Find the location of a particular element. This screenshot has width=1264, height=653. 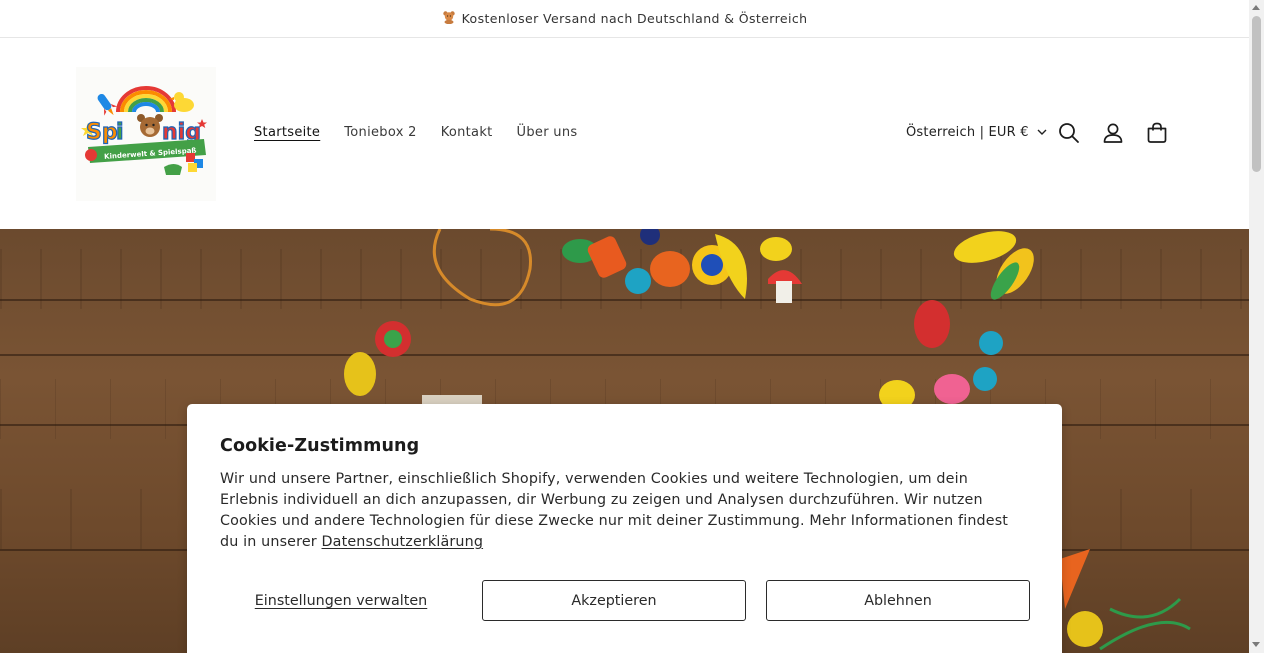

scrollbar-thumb is located at coordinates (1256, 94).